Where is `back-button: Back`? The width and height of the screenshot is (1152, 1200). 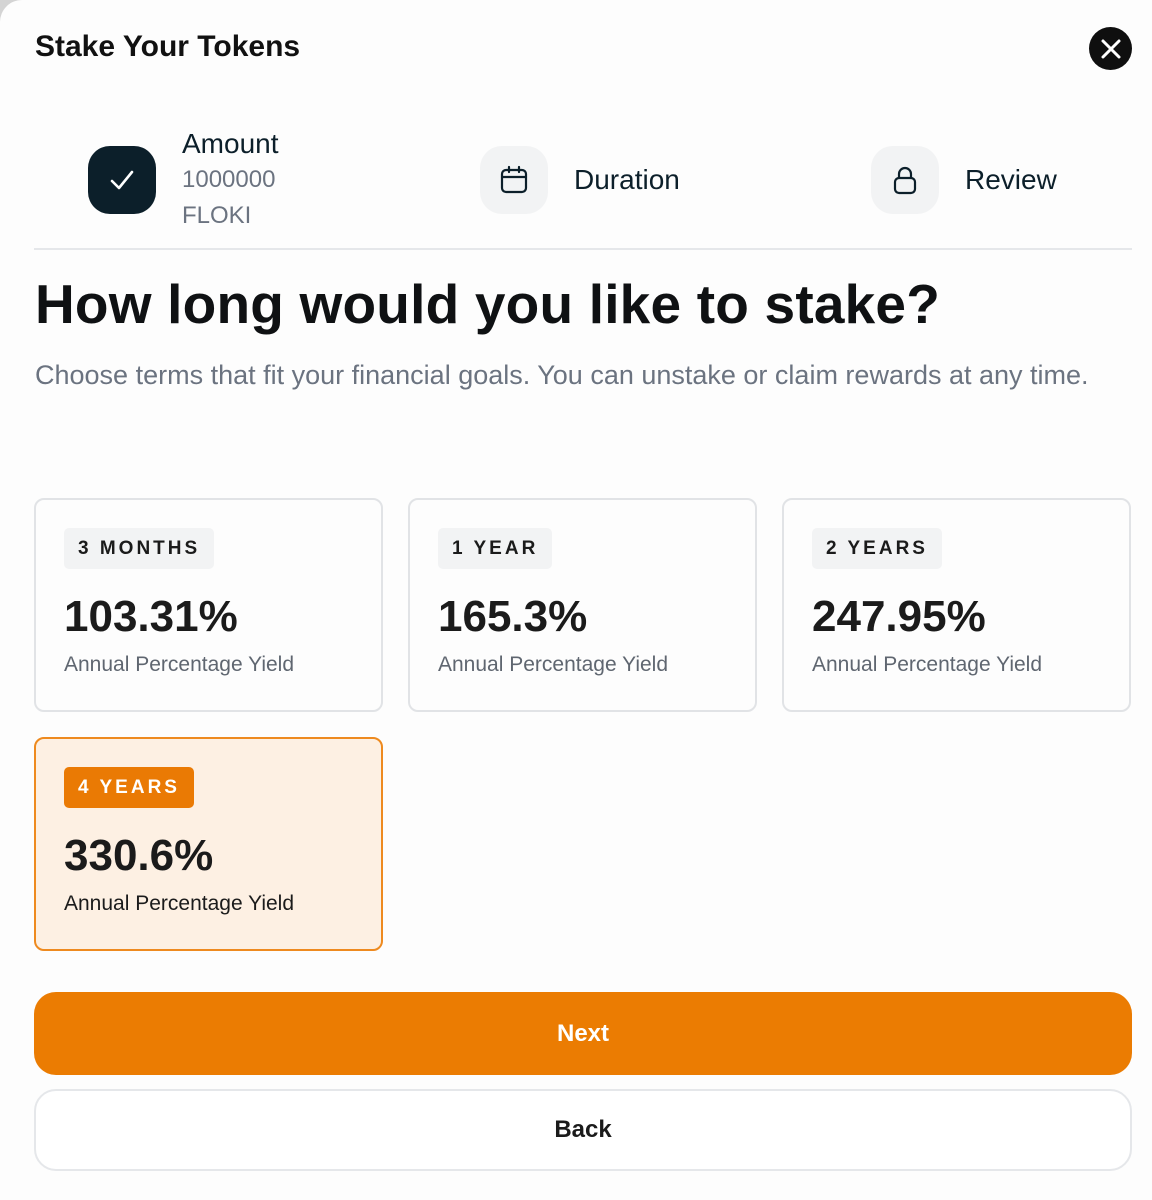 back-button: Back is located at coordinates (583, 1130).